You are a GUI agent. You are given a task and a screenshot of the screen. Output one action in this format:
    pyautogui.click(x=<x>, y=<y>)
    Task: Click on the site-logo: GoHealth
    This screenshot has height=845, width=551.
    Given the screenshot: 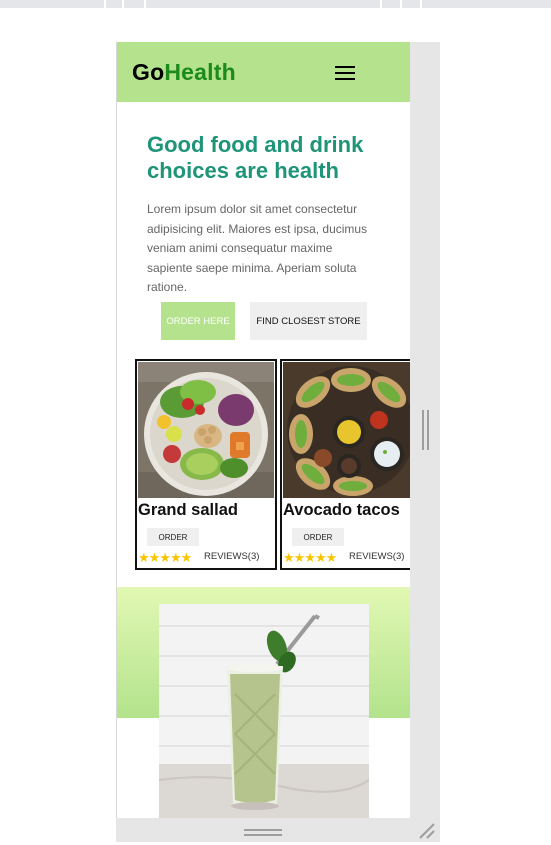 What is the action you would take?
    pyautogui.click(x=184, y=72)
    